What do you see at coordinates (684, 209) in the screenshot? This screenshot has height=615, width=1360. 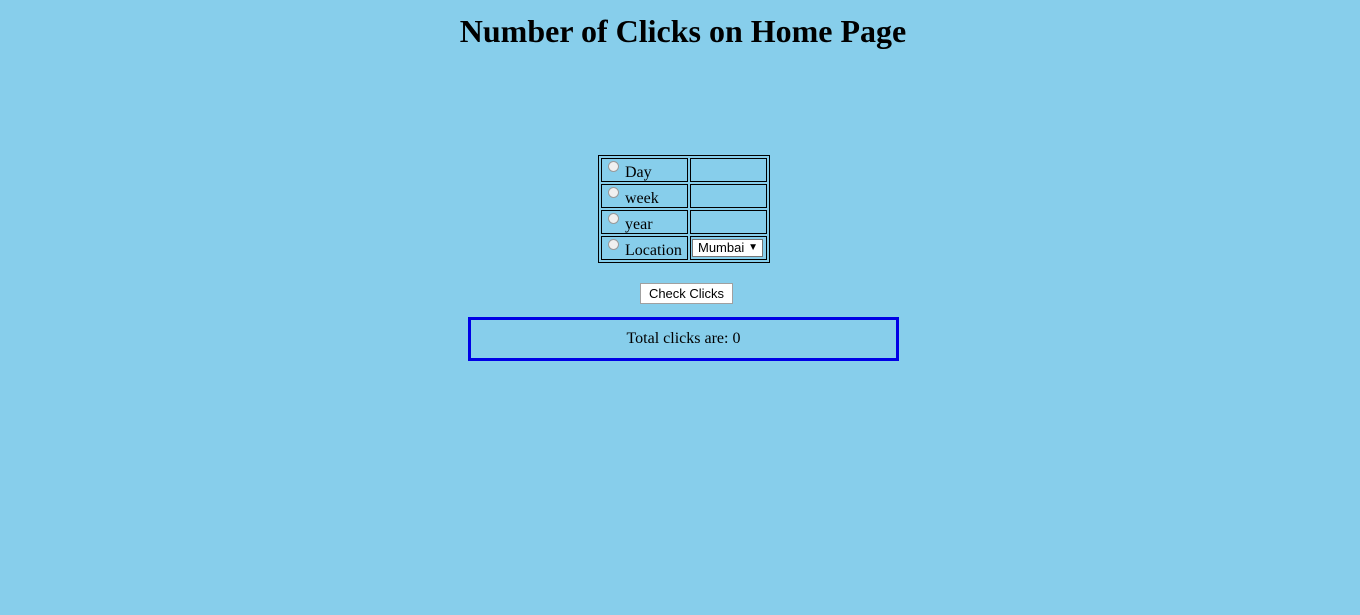 I see `options-table: Day week year Location Mumbai ▼` at bounding box center [684, 209].